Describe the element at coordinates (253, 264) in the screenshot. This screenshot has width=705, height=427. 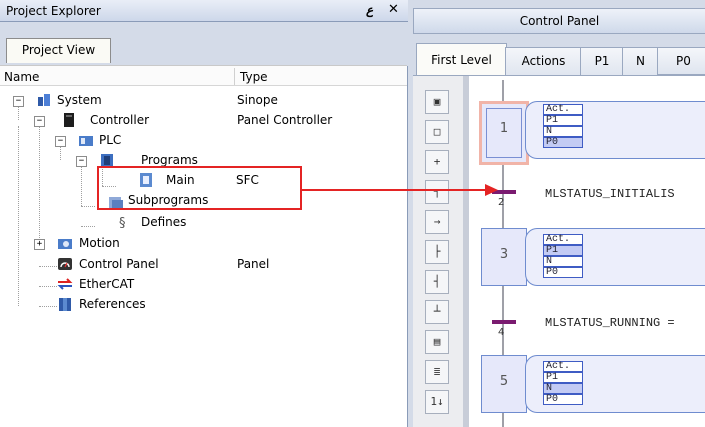
I see `tree-item-type: Panel` at that location.